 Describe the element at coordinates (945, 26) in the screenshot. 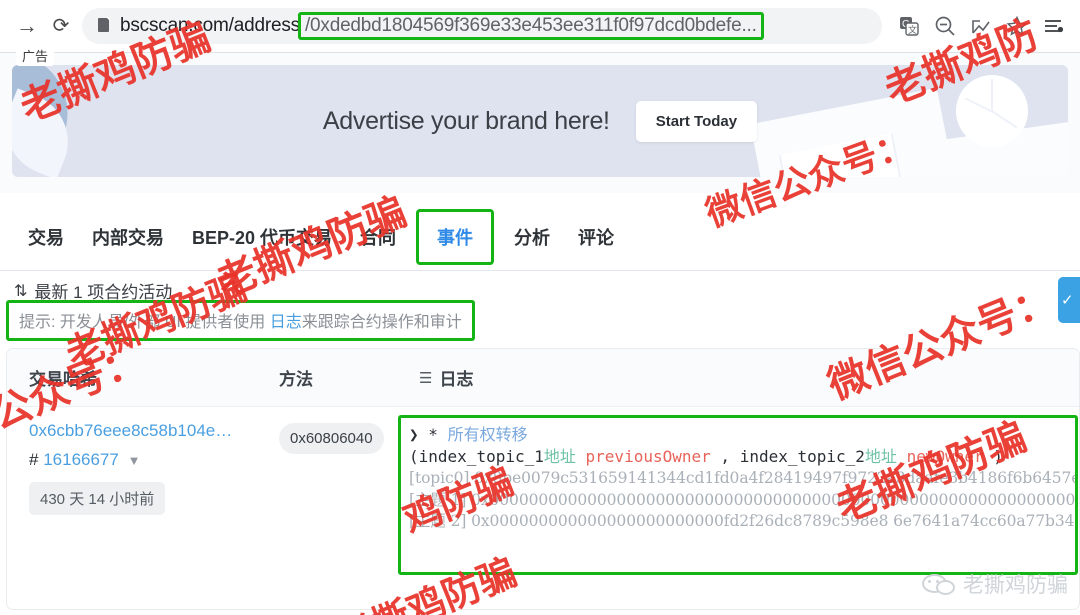

I see `zoom-out-icon` at that location.